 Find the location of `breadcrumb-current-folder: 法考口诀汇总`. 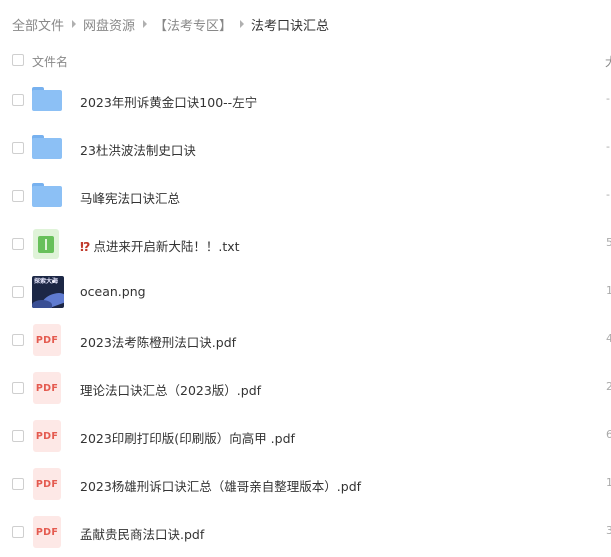

breadcrumb-current-folder: 法考口诀汇总 is located at coordinates (290, 26).